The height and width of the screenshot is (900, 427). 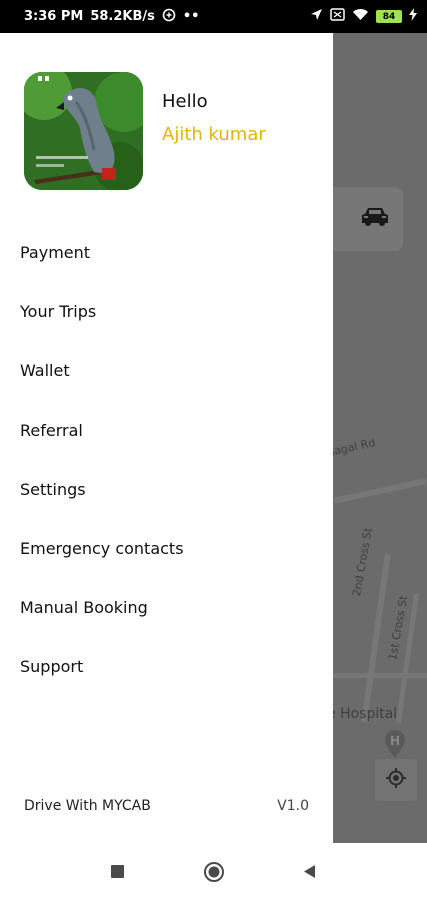 I want to click on map-place-label: e Hospital, so click(x=365, y=714).